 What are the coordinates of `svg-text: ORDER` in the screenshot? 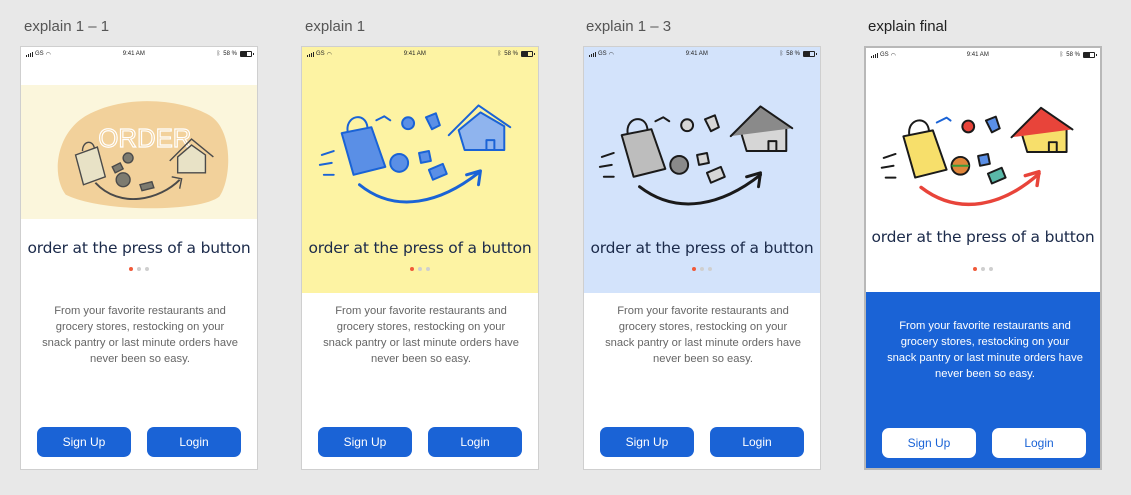 It's located at (144, 139).